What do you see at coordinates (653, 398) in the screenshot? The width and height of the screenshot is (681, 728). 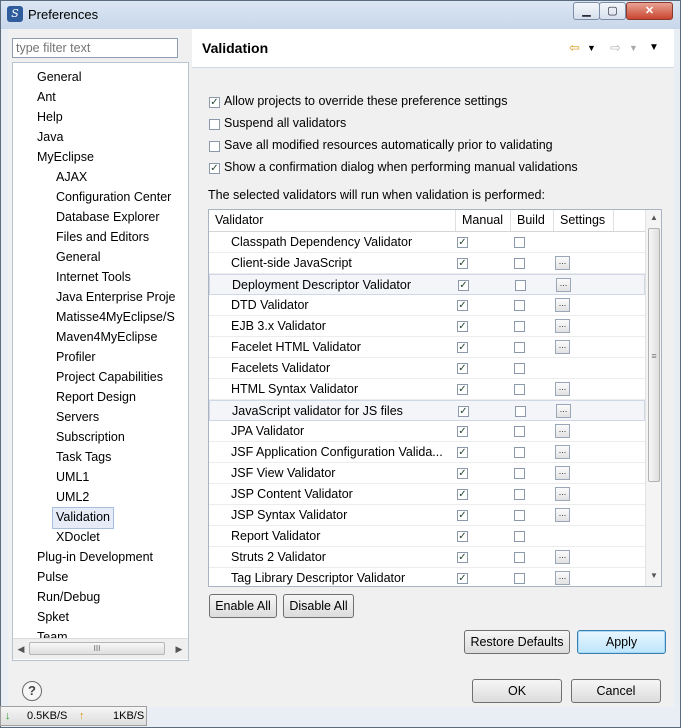 I see `table-vertical-scrollbar: ▲ ≡ ▼` at bounding box center [653, 398].